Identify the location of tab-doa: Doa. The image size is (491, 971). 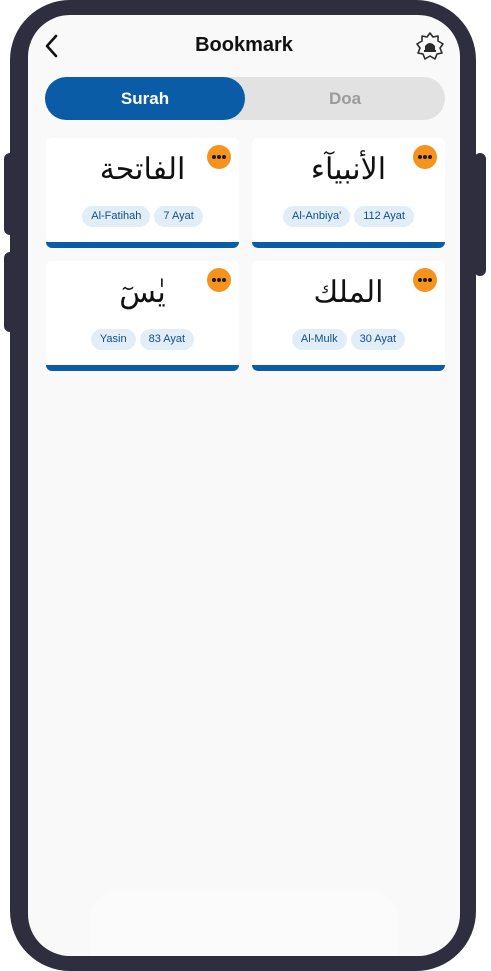
(345, 98).